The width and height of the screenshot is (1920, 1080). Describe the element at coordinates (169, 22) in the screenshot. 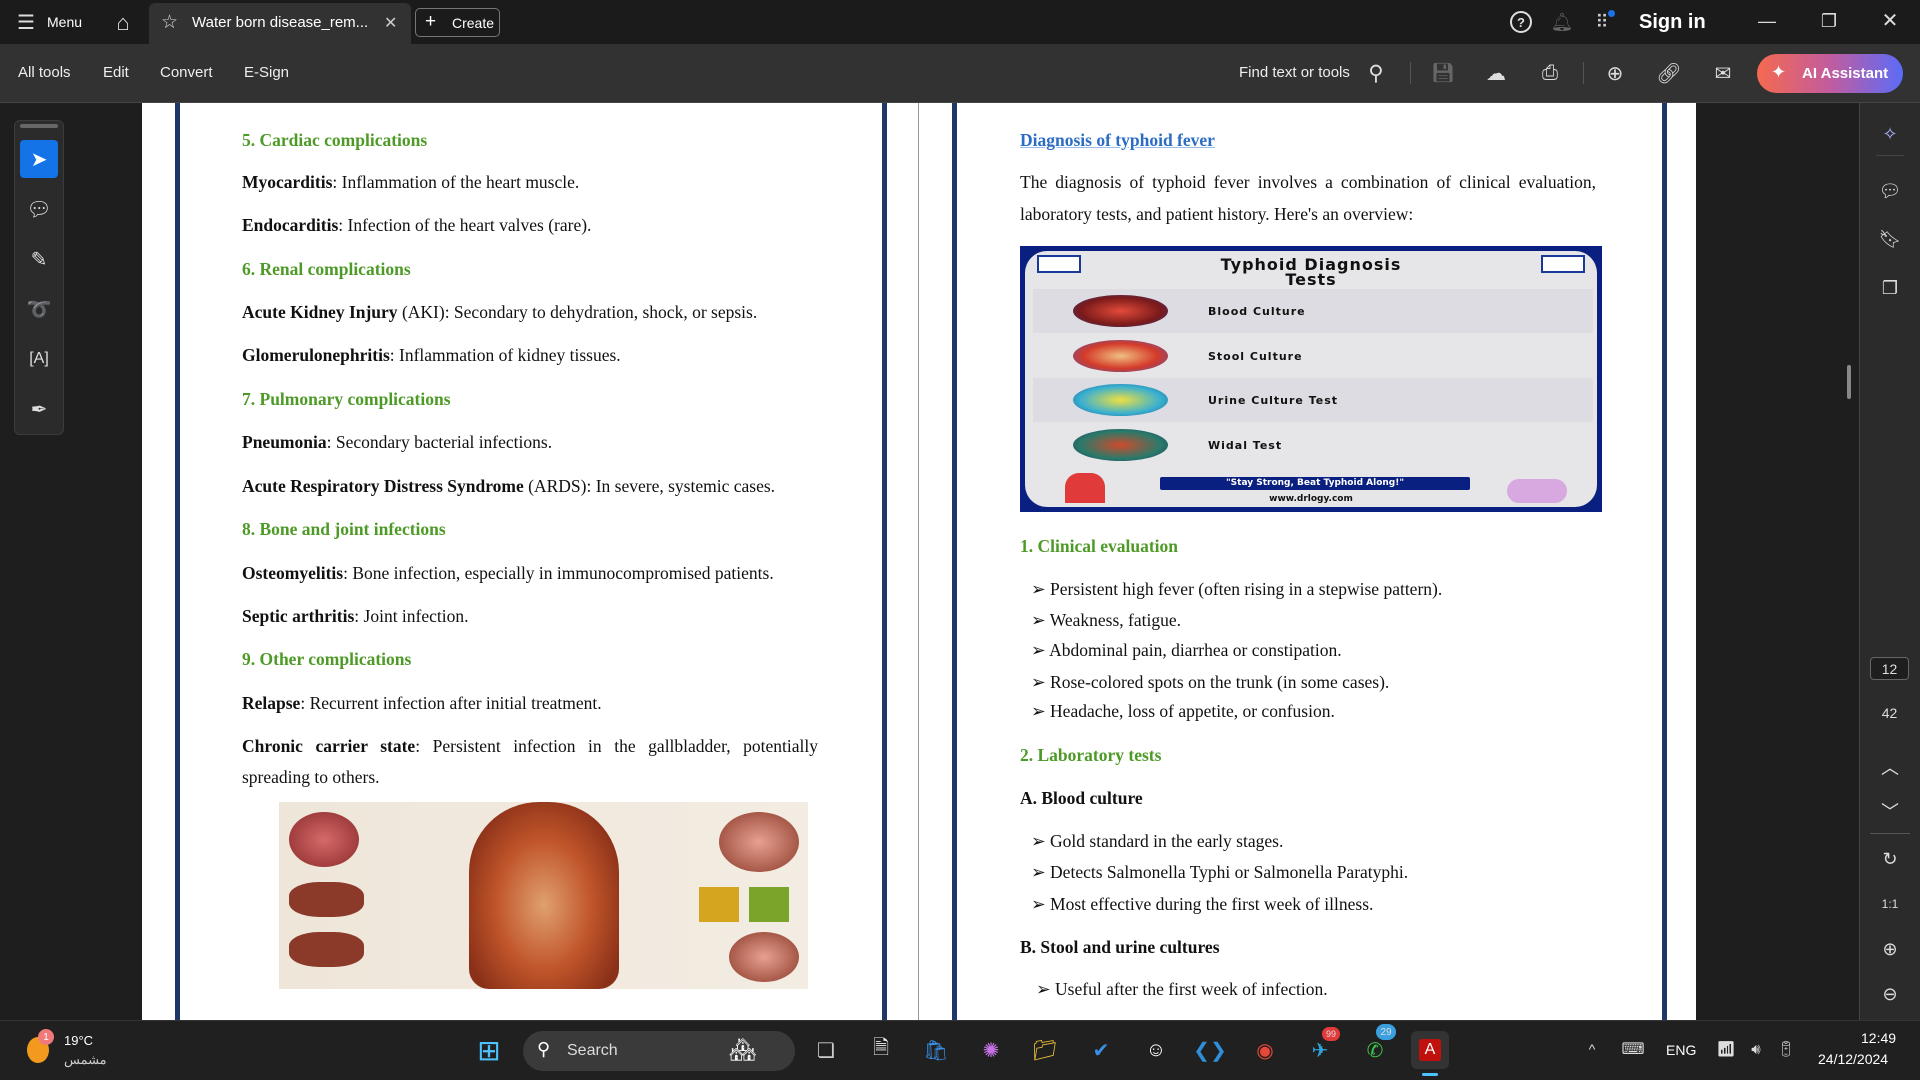

I see `star-icon: ☆` at that location.